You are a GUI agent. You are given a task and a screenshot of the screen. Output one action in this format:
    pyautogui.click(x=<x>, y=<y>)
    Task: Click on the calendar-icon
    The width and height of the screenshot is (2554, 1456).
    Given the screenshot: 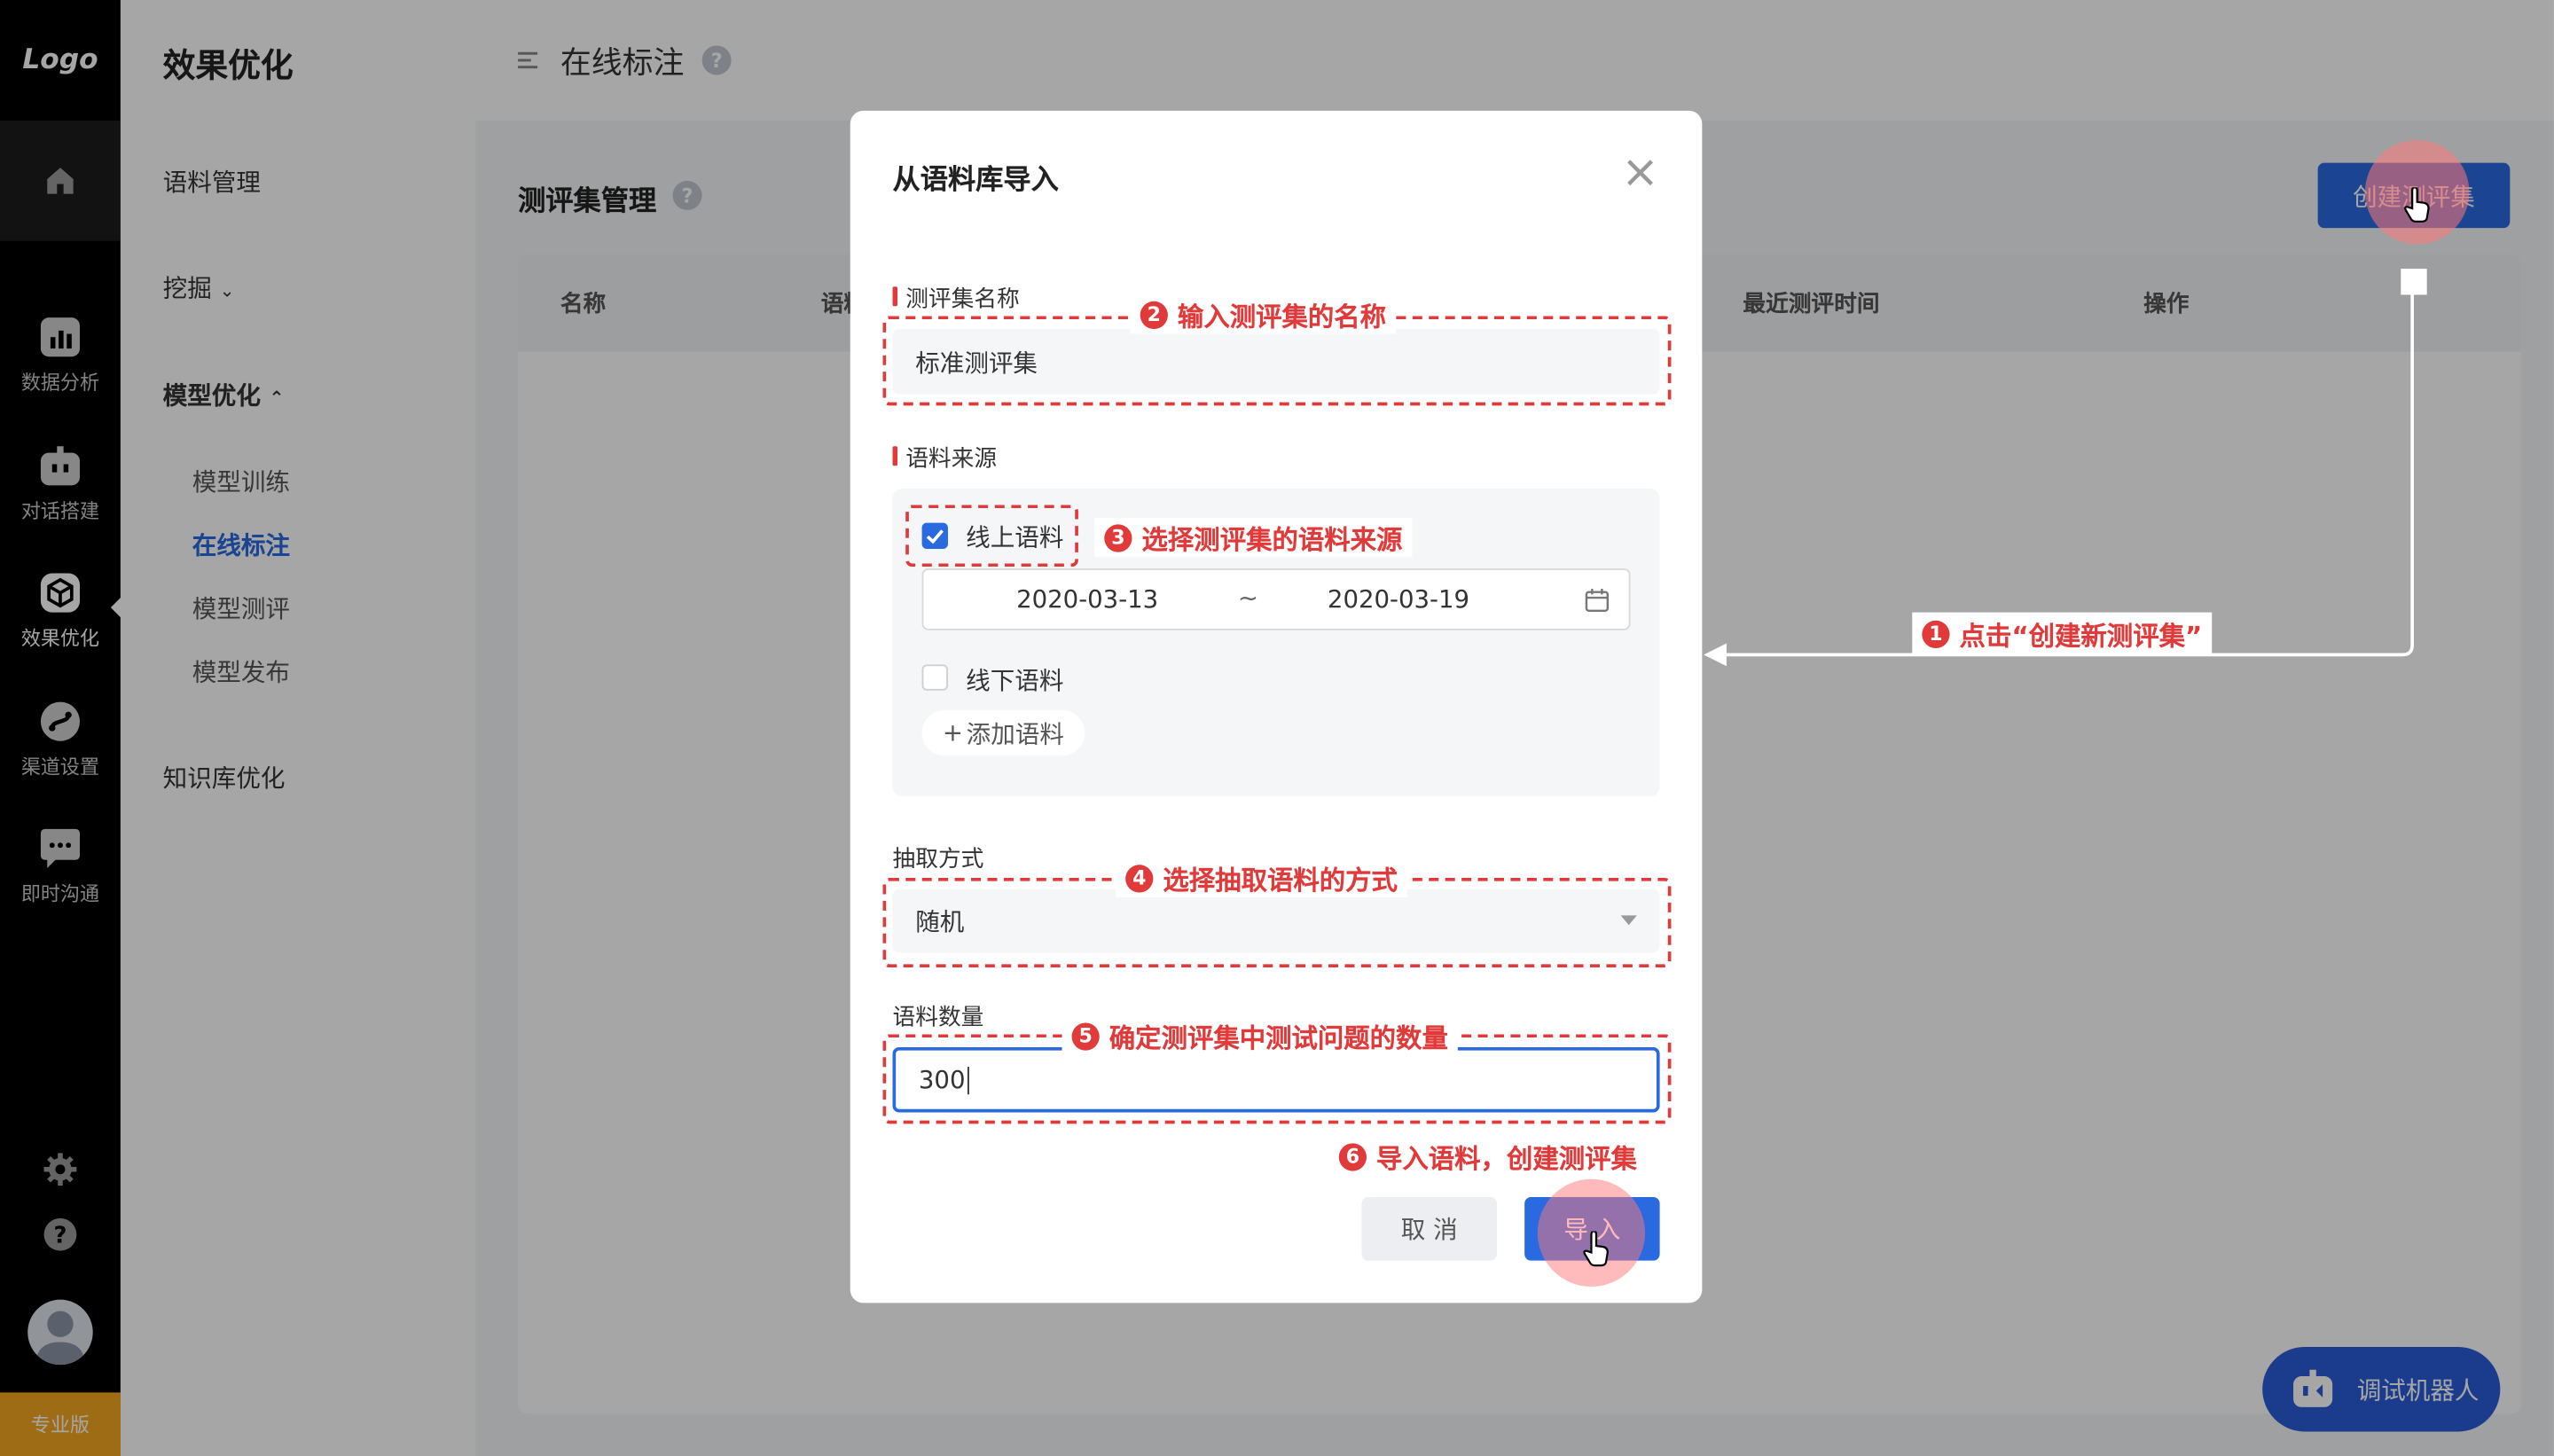 What is the action you would take?
    pyautogui.click(x=1597, y=600)
    